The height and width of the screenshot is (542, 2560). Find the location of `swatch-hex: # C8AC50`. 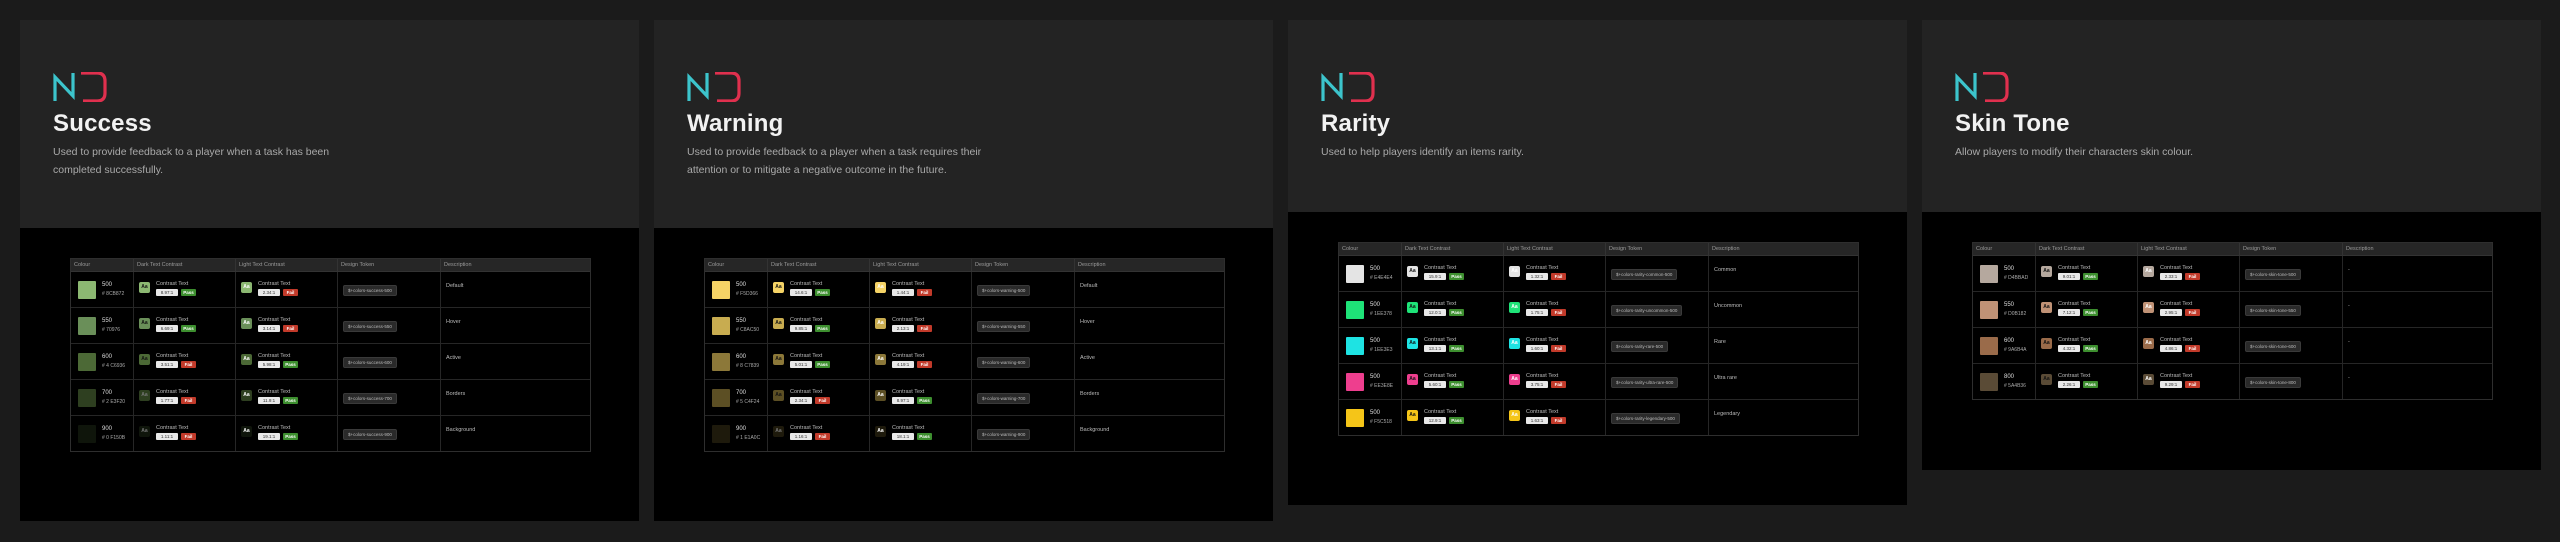

swatch-hex: # C8AC50 is located at coordinates (748, 330).